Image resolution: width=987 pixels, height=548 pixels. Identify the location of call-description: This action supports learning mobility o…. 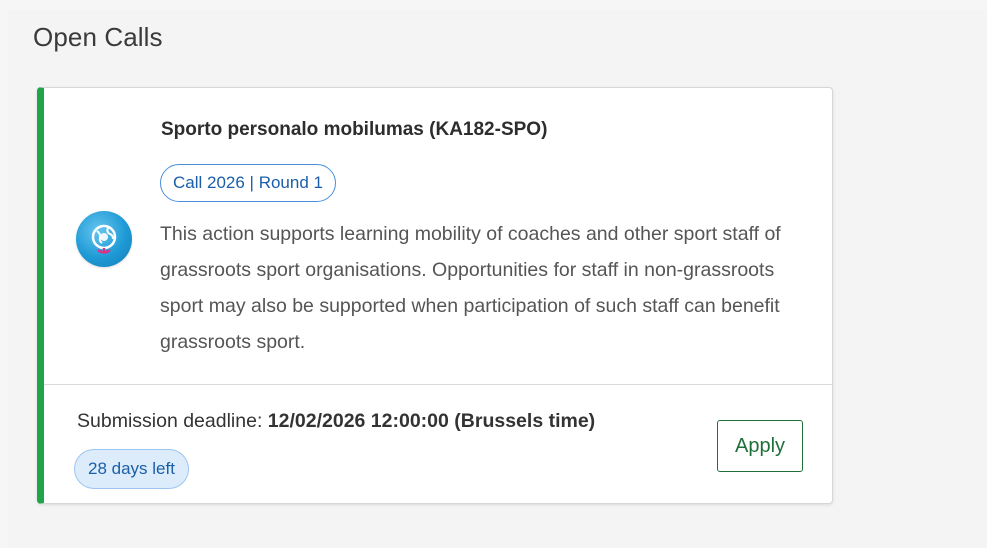
(470, 288).